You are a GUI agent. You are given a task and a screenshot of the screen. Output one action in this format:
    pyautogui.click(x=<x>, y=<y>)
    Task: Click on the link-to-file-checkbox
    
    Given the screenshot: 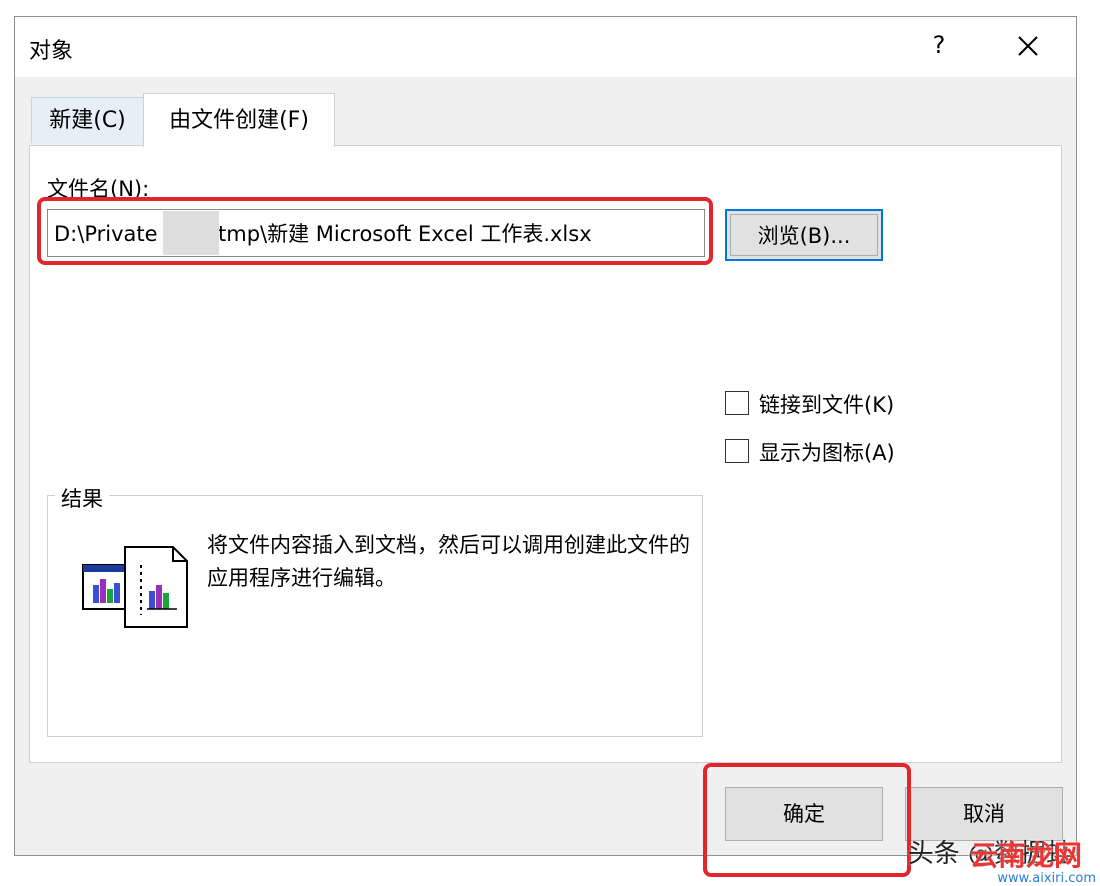 What is the action you would take?
    pyautogui.click(x=737, y=403)
    